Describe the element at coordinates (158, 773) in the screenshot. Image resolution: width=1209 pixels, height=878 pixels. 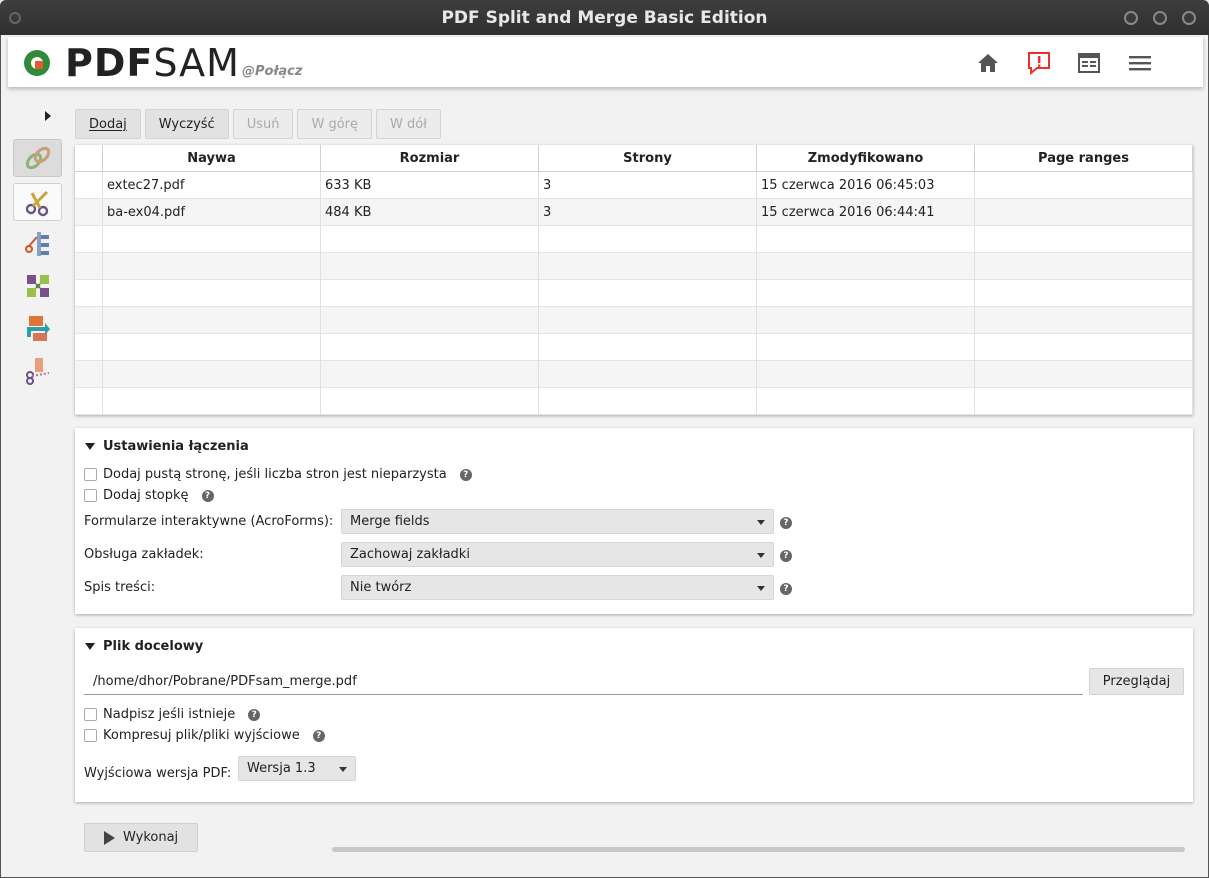
I see `pdf-version-label: Wyjściowa wersja PDF:` at that location.